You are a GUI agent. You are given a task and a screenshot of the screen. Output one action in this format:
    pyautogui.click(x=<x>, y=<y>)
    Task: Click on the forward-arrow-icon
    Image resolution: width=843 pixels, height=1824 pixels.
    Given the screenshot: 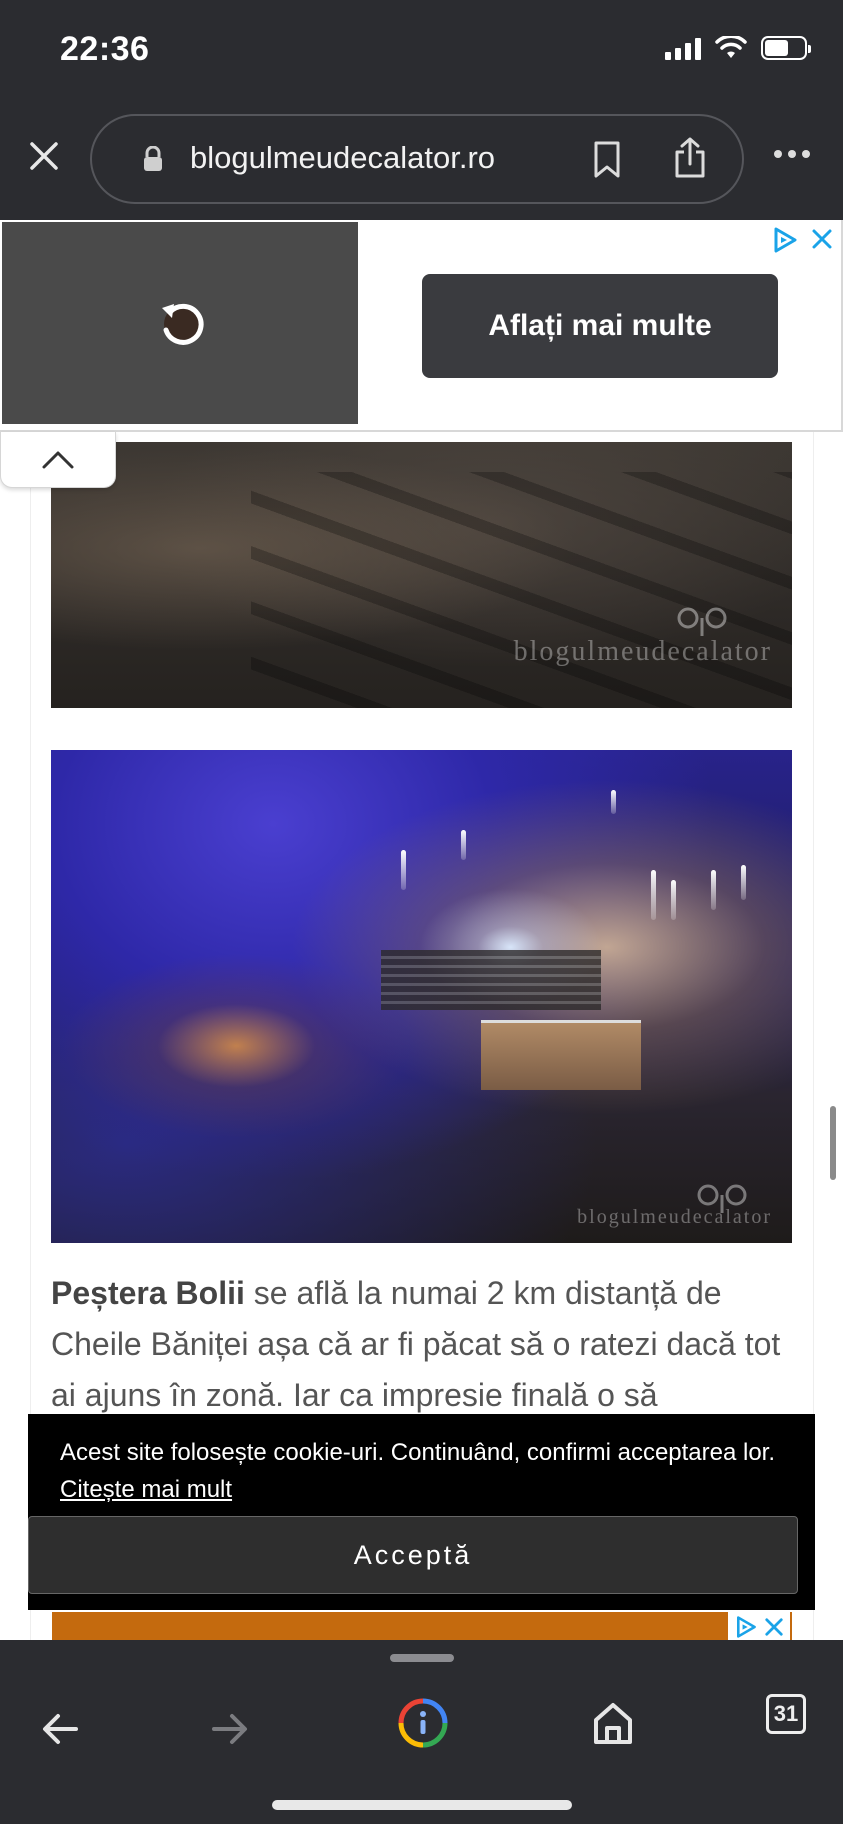 What is the action you would take?
    pyautogui.click(x=229, y=1729)
    